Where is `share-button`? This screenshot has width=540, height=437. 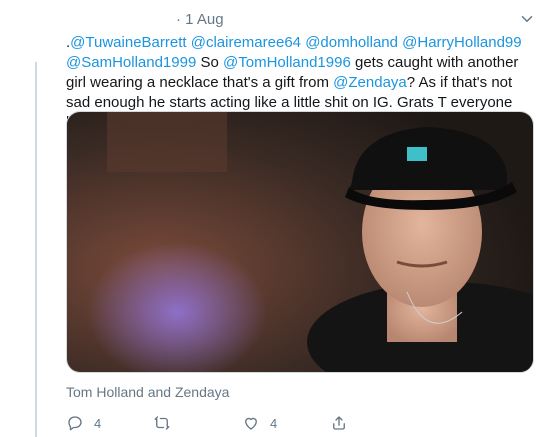
share-button is located at coordinates (339, 423).